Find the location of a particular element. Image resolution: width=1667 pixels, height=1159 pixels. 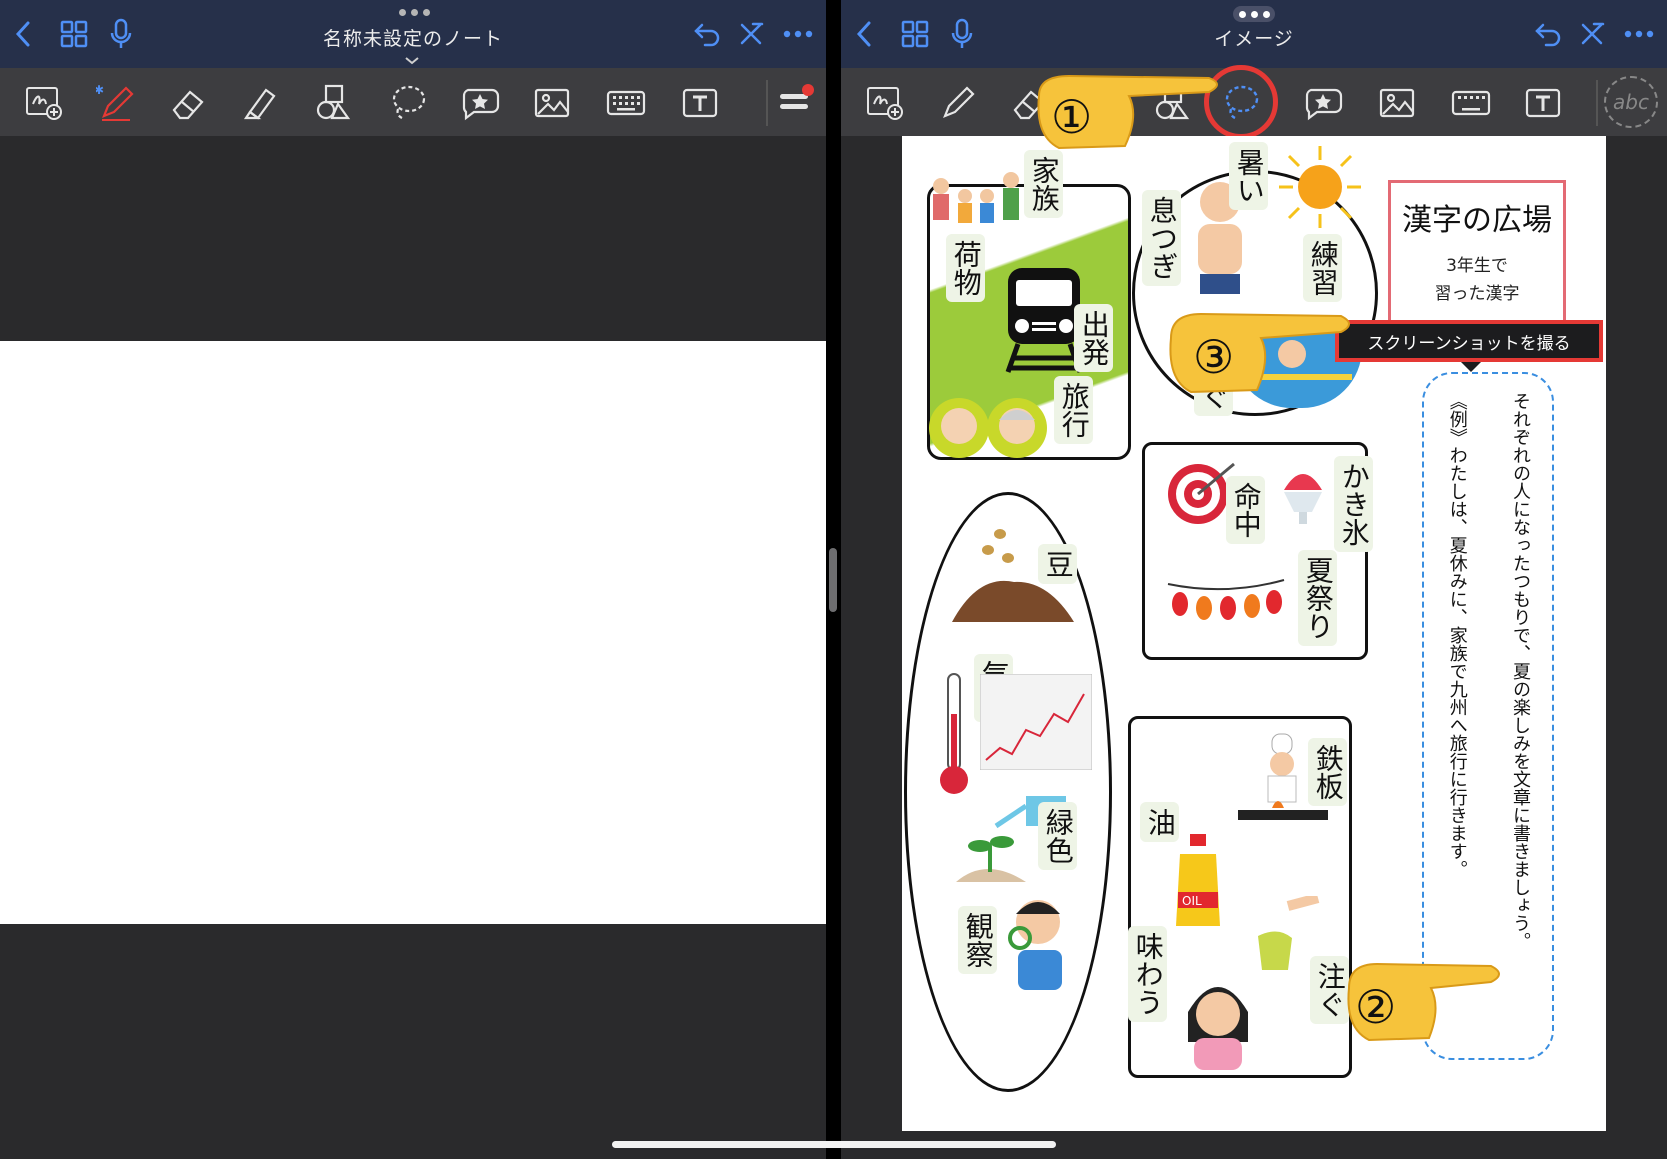

word-renshuu: 練習 is located at coordinates (1322, 268).